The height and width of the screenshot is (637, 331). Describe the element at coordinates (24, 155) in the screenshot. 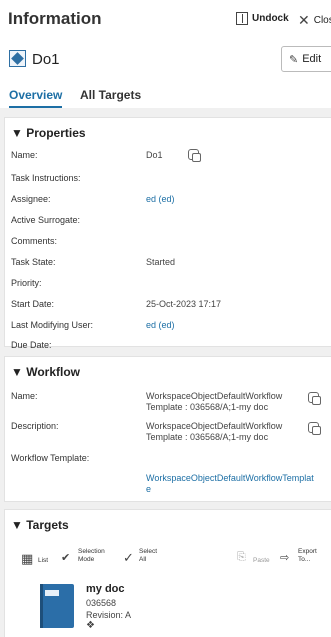

I see `prop-label: Name:` at that location.